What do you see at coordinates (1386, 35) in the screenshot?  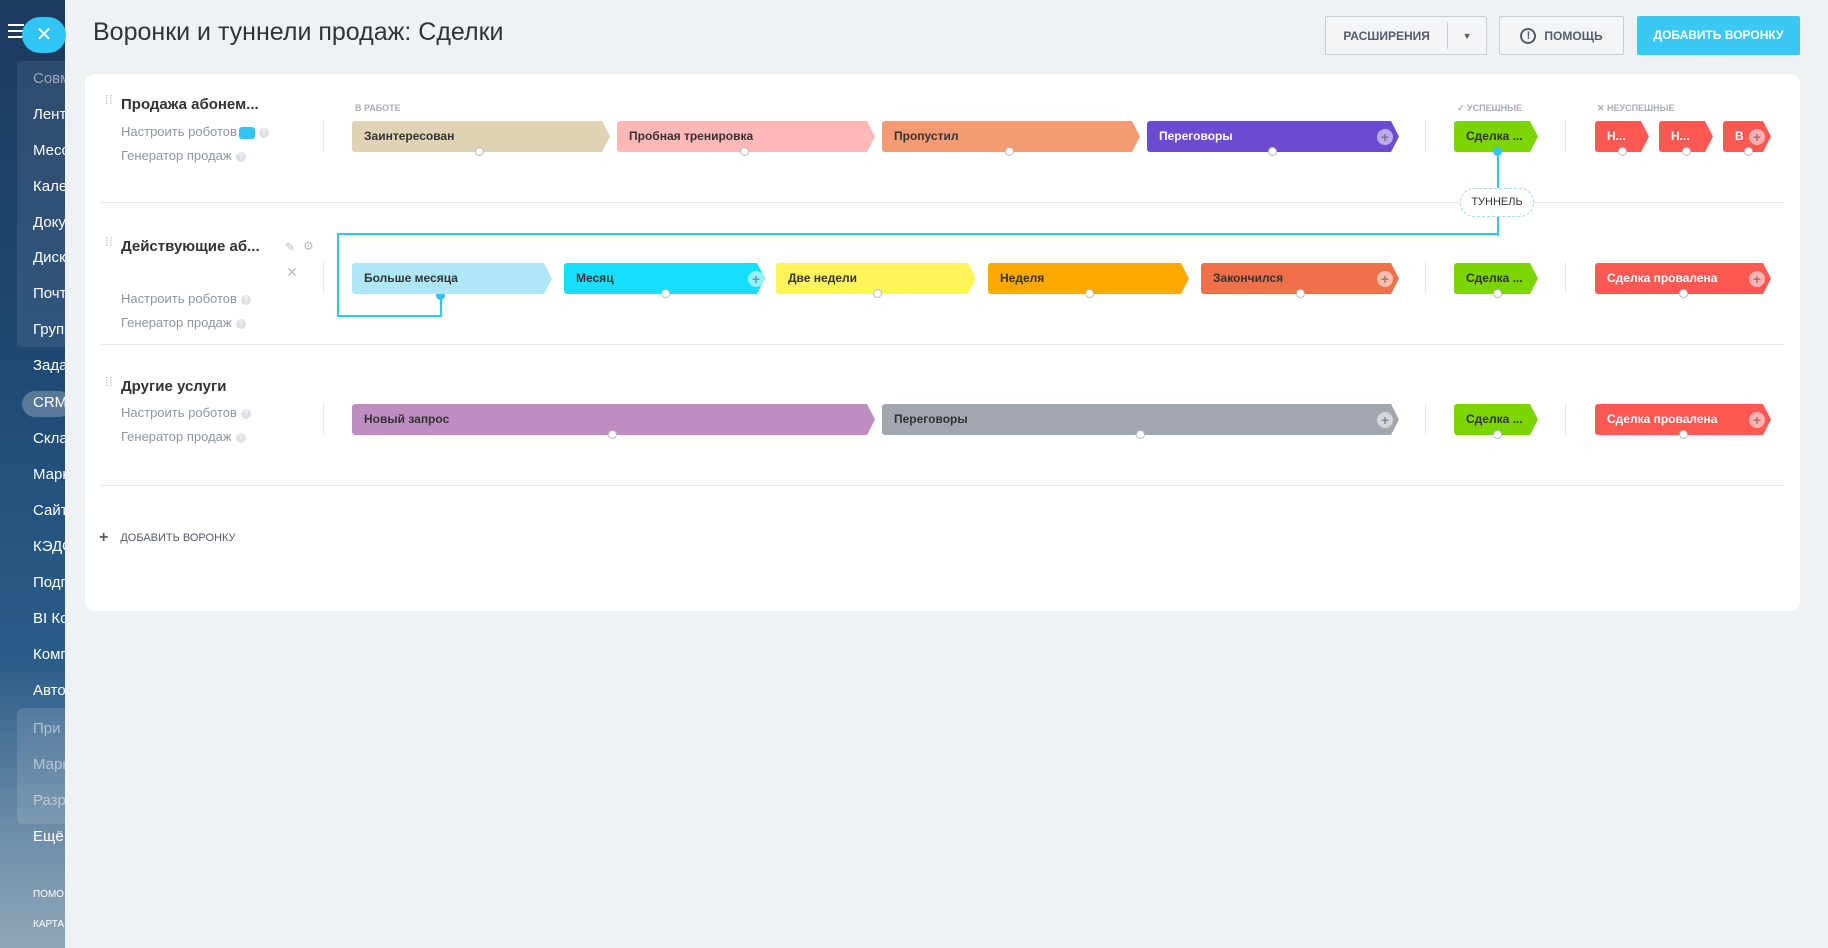 I see `extensions-label: Расширения` at bounding box center [1386, 35].